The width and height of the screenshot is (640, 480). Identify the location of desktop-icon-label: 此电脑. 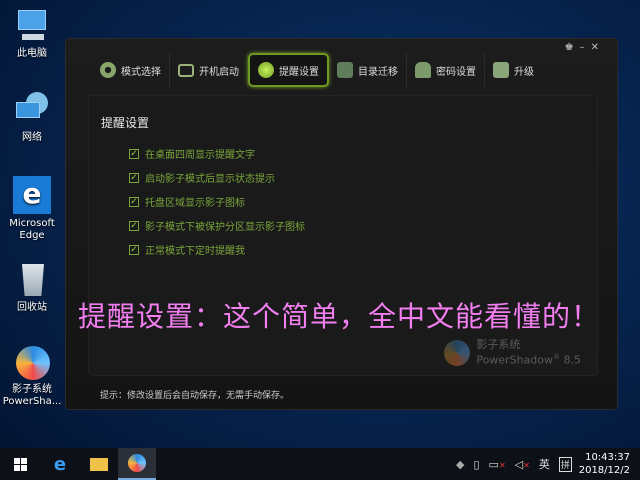
(32, 53).